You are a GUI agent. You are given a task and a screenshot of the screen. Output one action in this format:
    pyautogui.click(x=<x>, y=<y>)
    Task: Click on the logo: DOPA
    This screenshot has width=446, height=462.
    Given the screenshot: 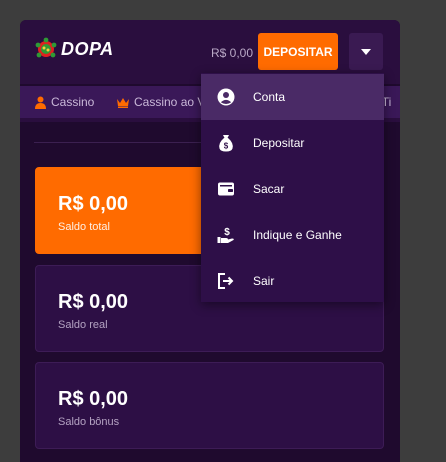 What is the action you would take?
    pyautogui.click(x=74, y=49)
    